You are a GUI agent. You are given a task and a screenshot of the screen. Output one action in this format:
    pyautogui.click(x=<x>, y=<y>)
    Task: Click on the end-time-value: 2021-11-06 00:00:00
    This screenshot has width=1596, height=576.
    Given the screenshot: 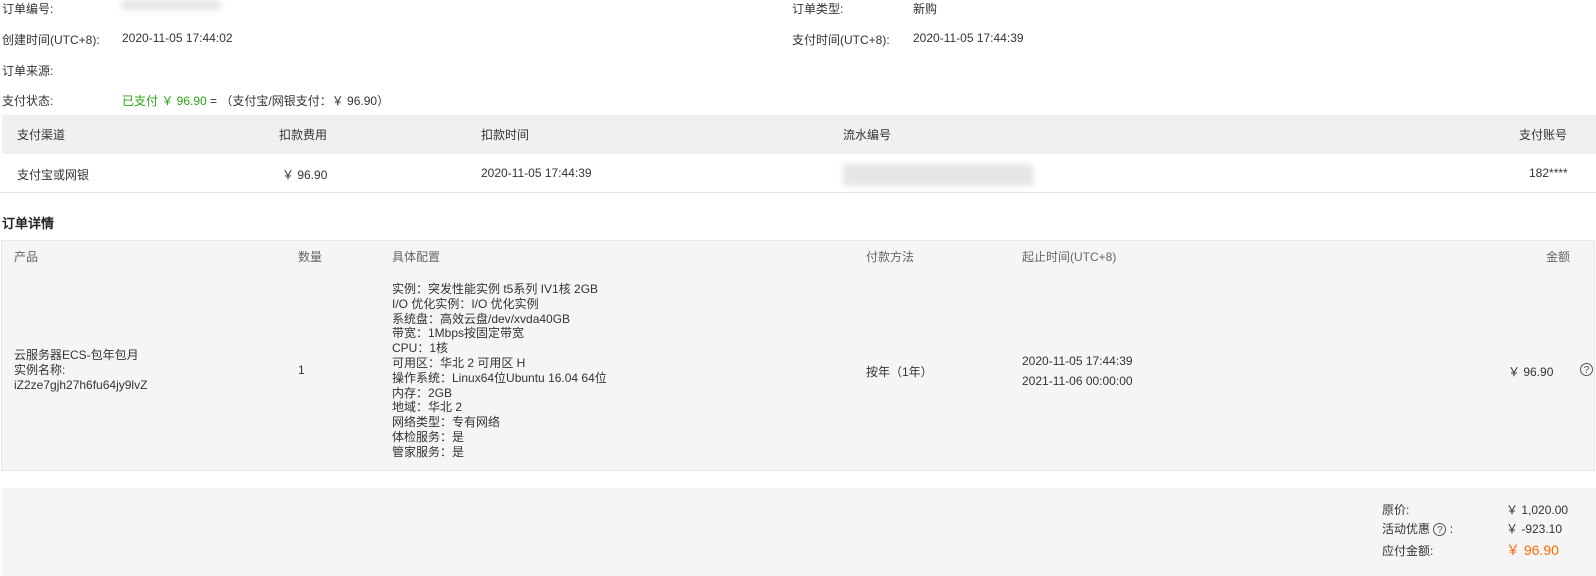 What is the action you would take?
    pyautogui.click(x=1077, y=381)
    